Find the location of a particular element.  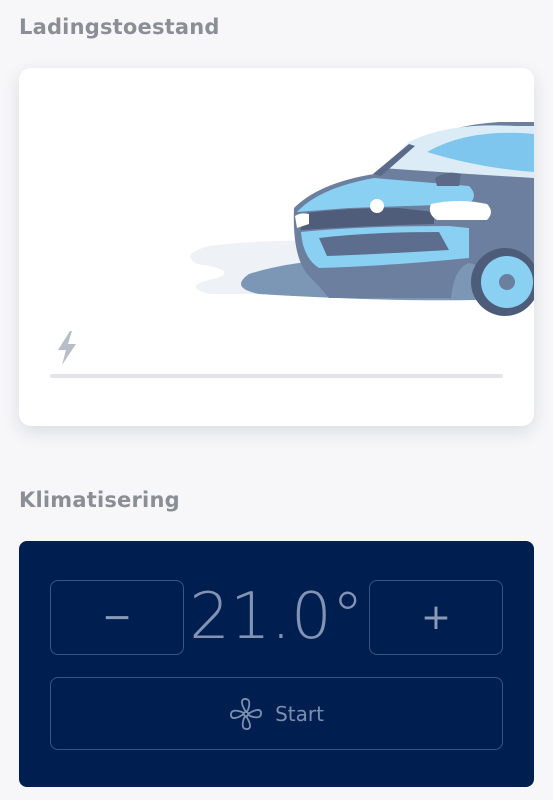

decrease-temperature-button: − is located at coordinates (117, 617).